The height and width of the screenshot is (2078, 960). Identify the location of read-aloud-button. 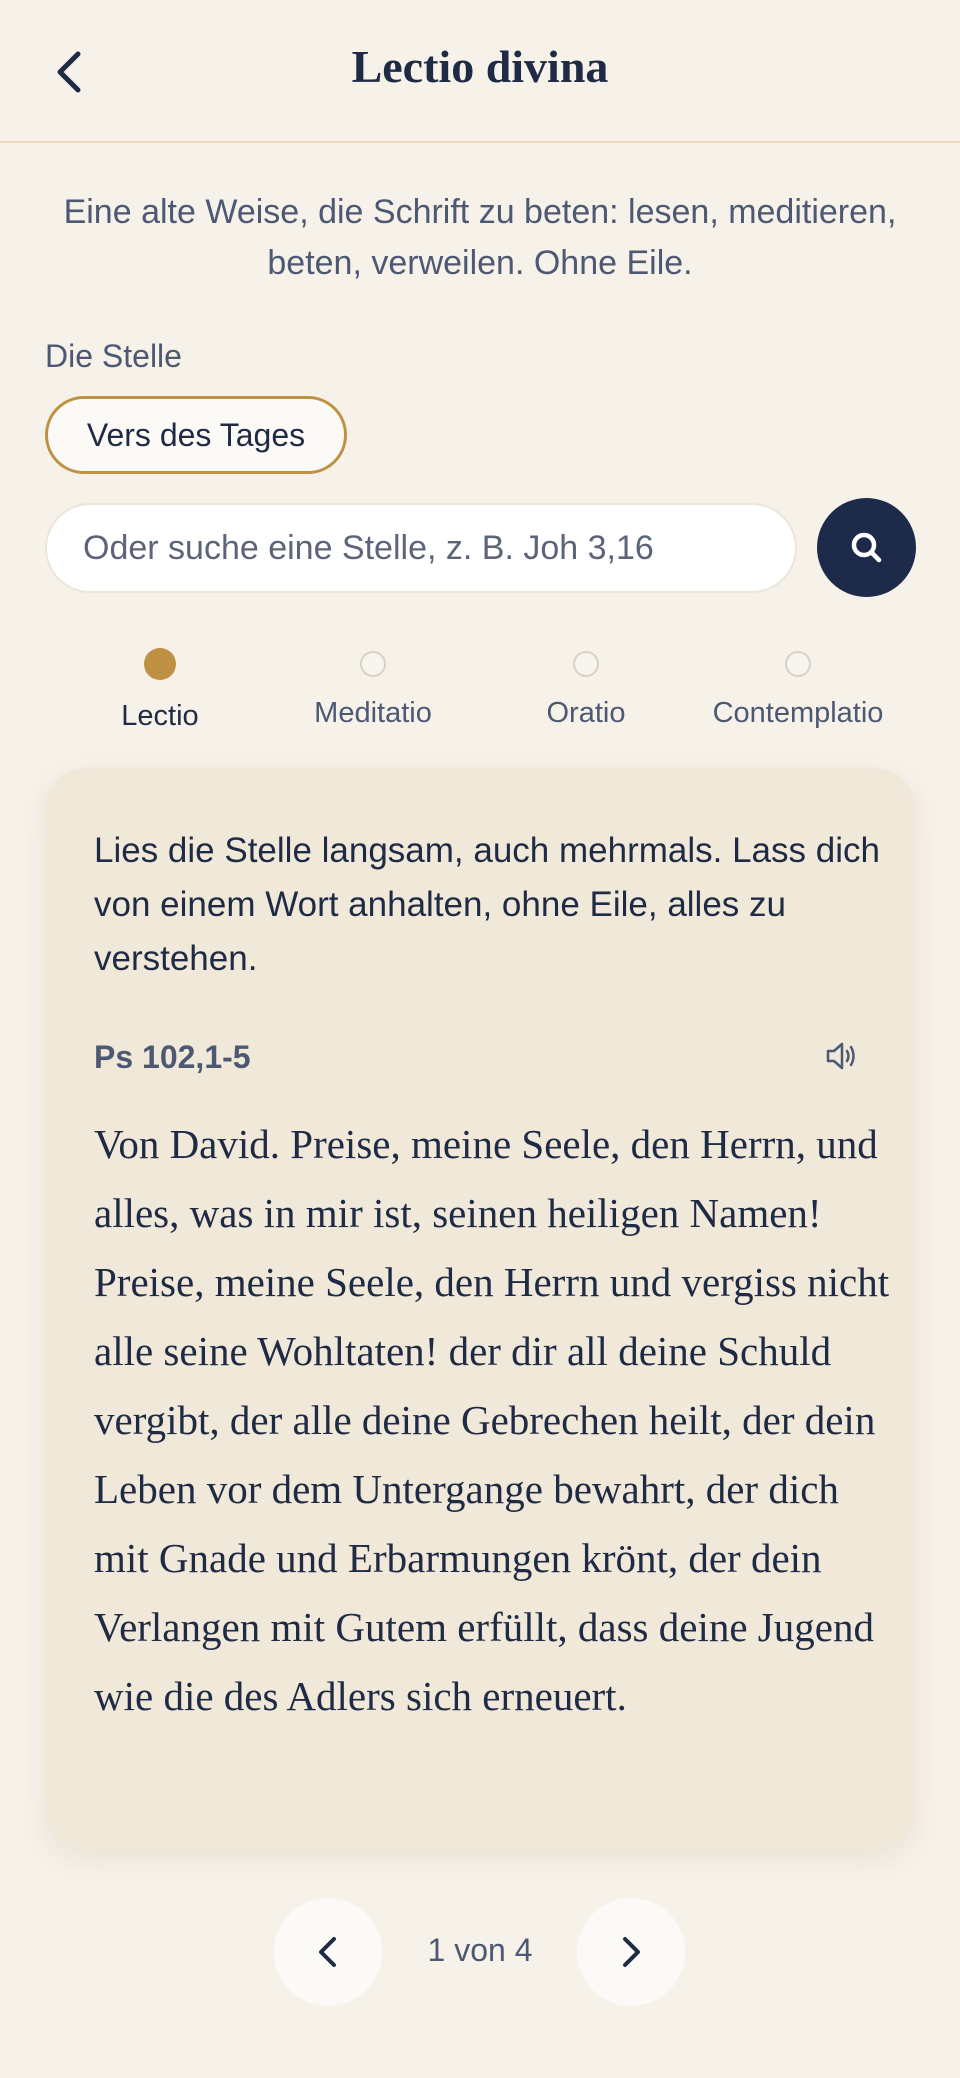
(842, 1056).